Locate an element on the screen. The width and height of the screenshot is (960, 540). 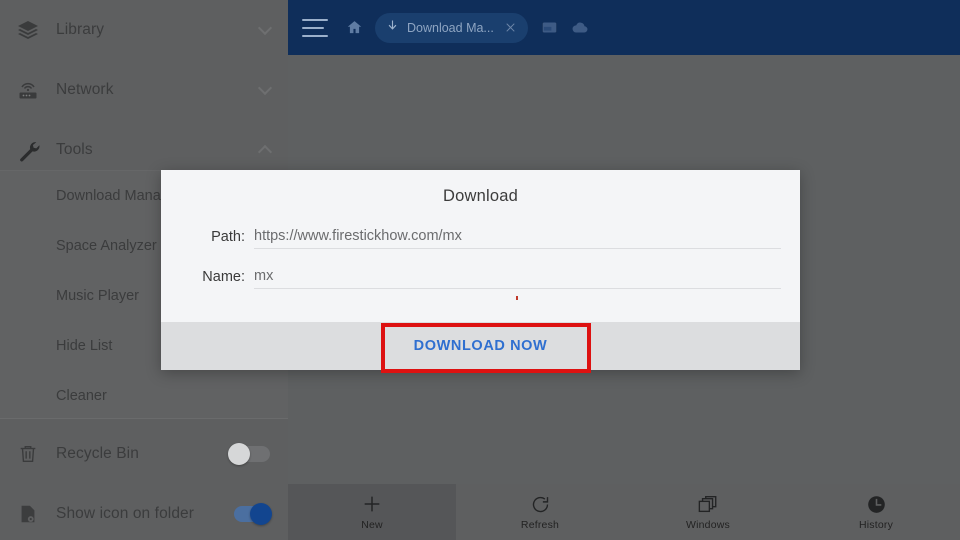
sidebar-item-label: Show icon on folder is located at coordinates (125, 513).